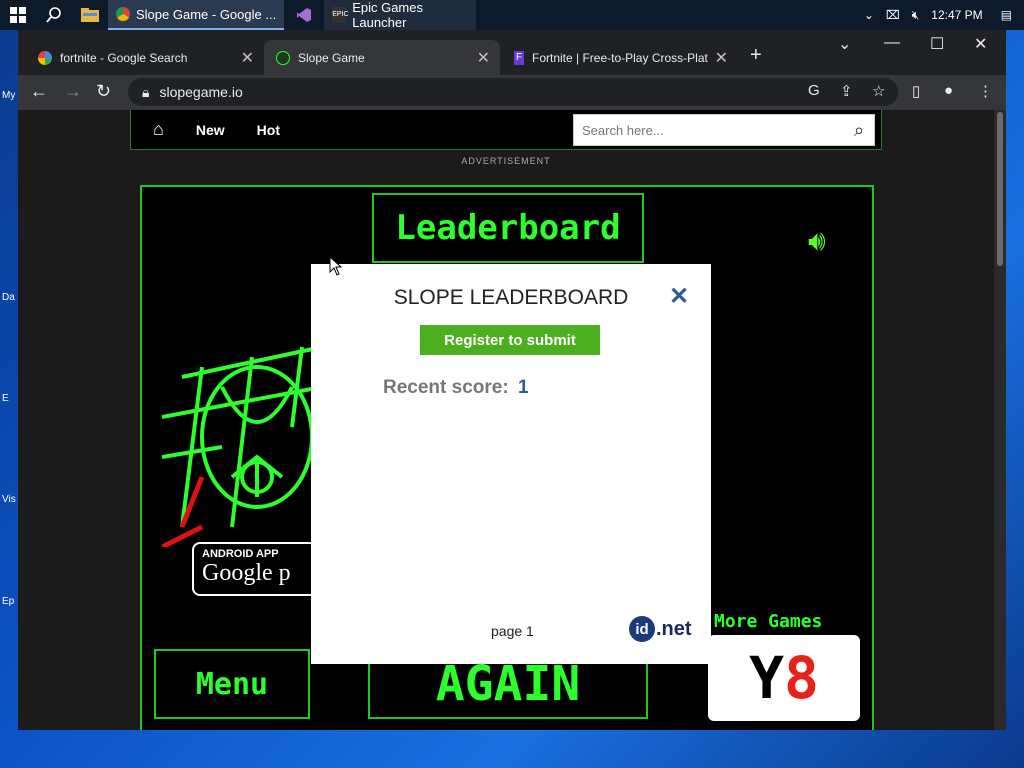 The height and width of the screenshot is (768, 1024). Describe the element at coordinates (54, 15) in the screenshot. I see `search-icon` at that location.